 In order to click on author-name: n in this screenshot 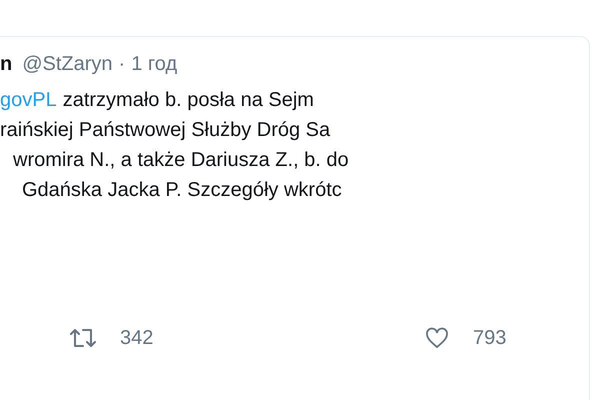, I will do `click(6, 64)`.